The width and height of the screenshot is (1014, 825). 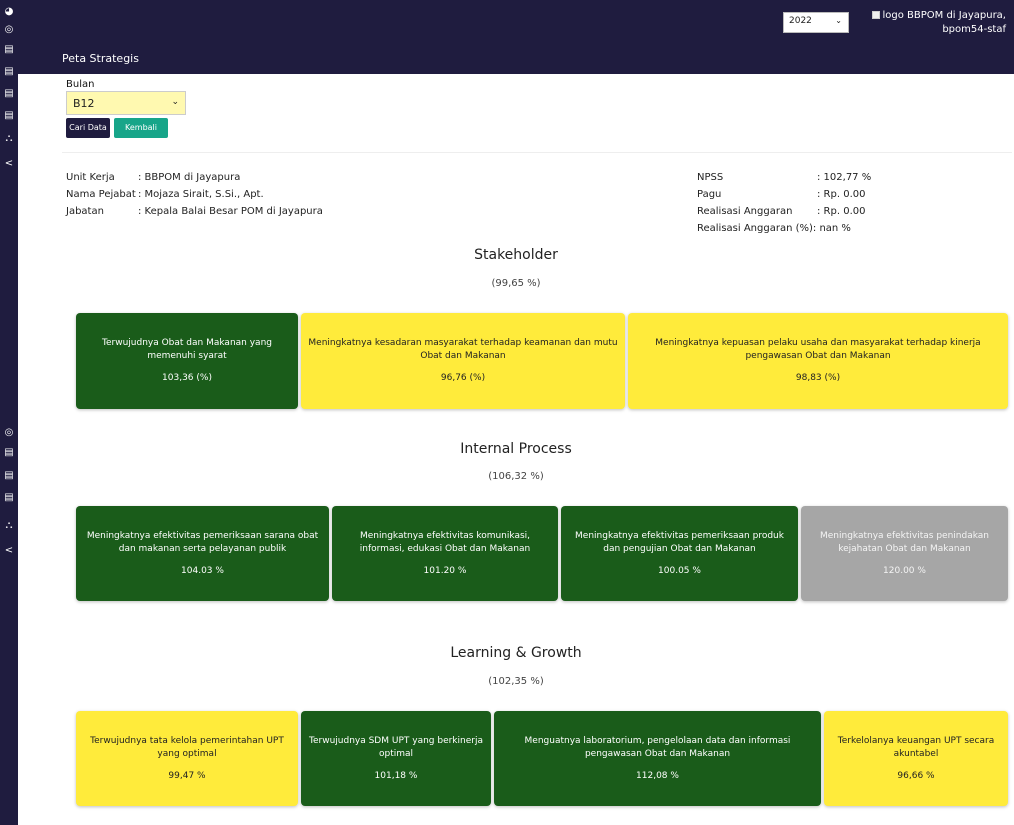 What do you see at coordinates (818, 378) in the screenshot?
I see `card-pct: 98,83 (%)` at bounding box center [818, 378].